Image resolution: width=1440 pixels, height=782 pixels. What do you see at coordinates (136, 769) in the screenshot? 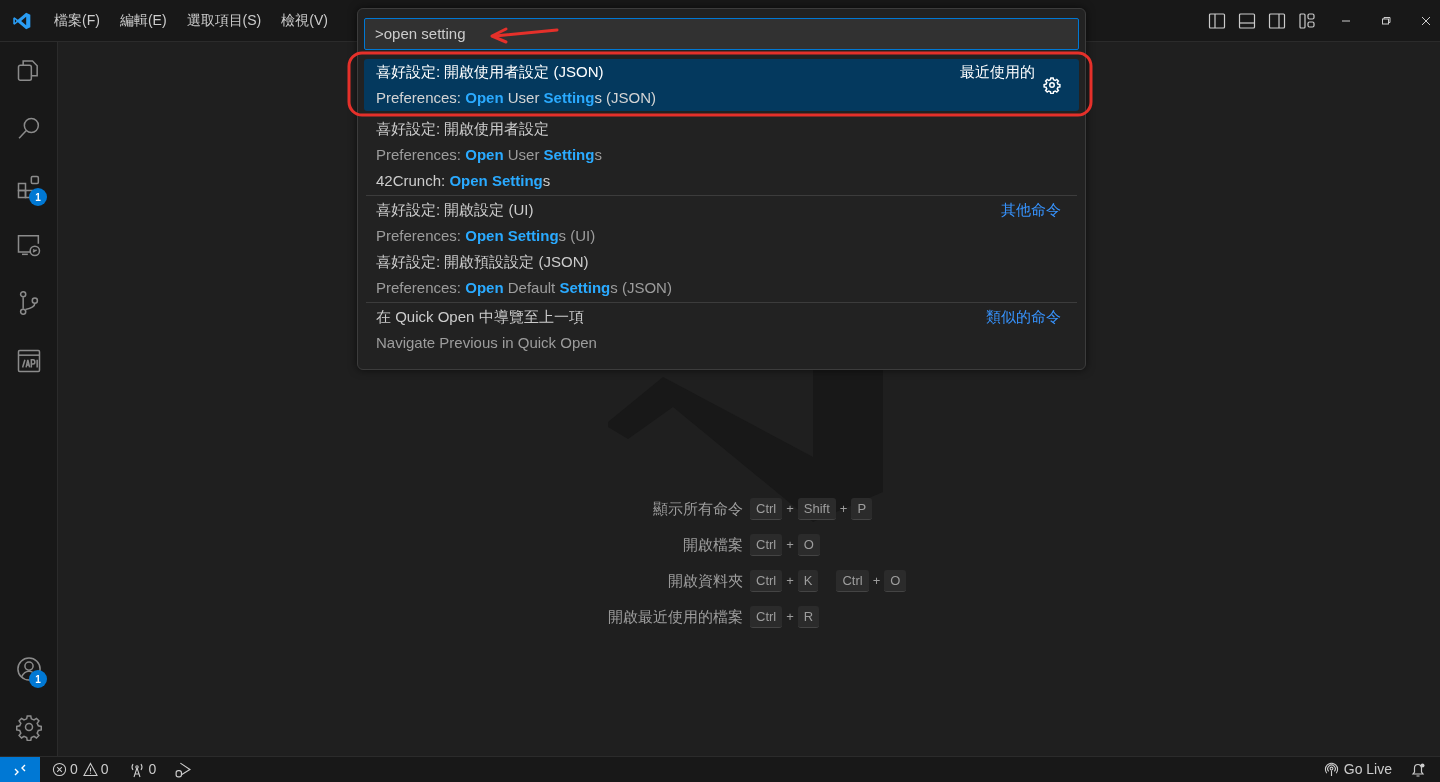
I see `antenna-icon` at bounding box center [136, 769].